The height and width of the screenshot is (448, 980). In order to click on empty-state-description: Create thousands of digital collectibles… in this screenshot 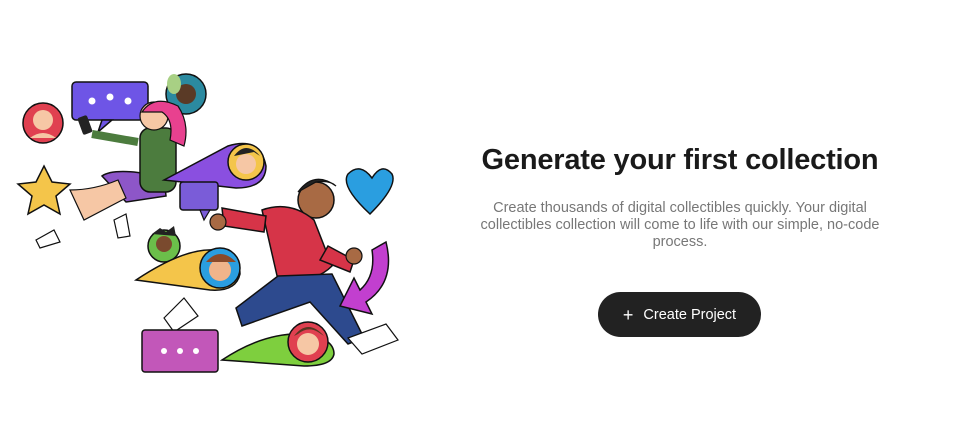, I will do `click(680, 225)`.